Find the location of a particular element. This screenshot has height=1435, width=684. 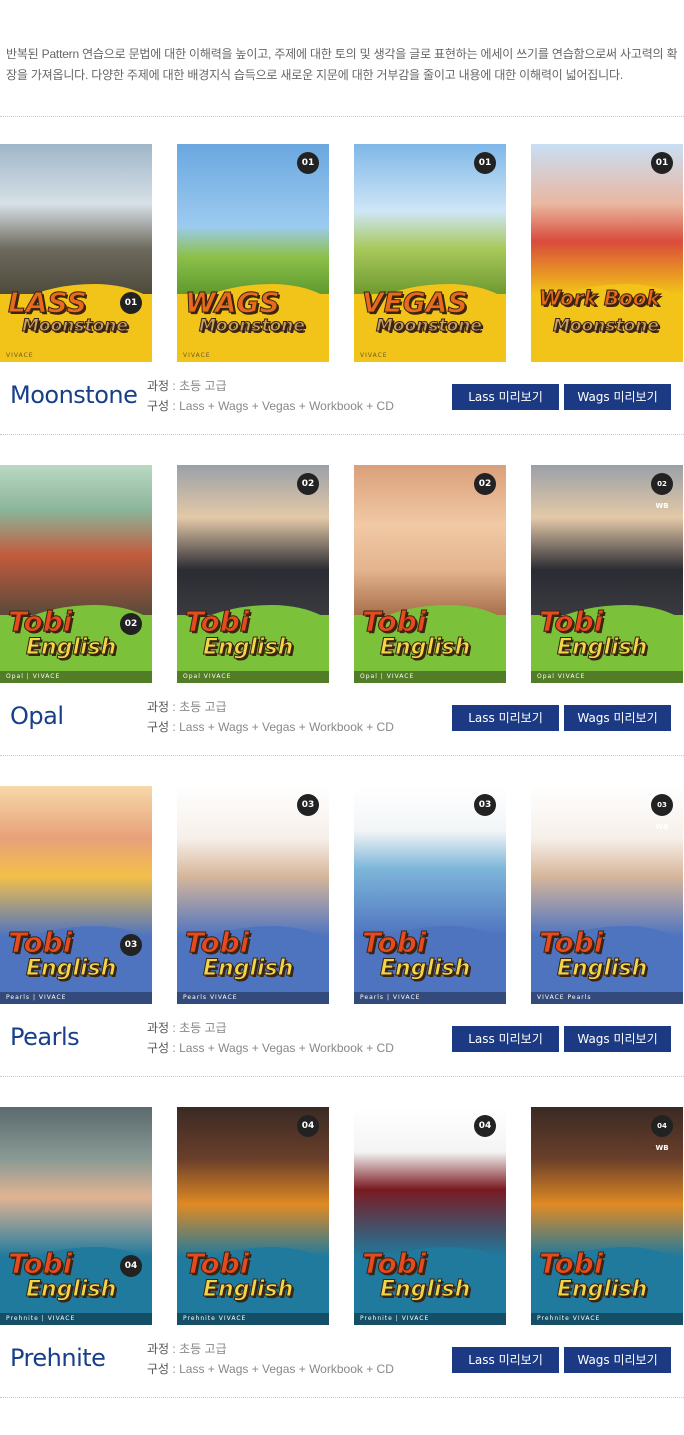

kids-circle-photo is located at coordinates (76, 861).